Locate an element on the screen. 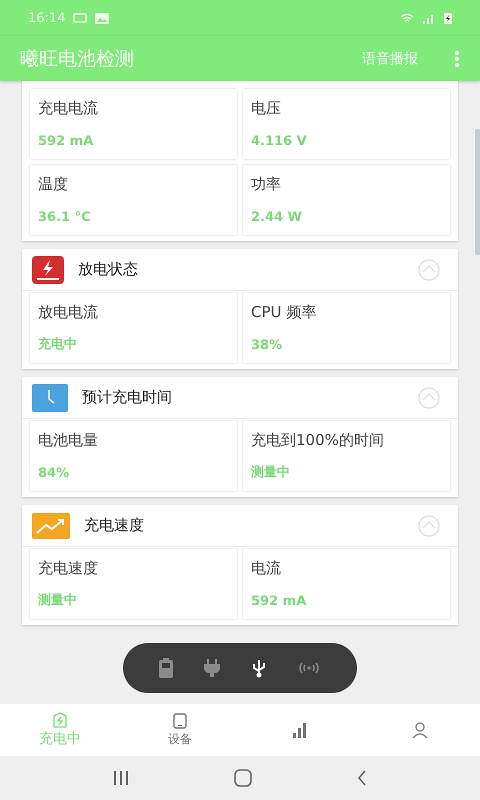  metric-label: 充电电流 is located at coordinates (68, 108).